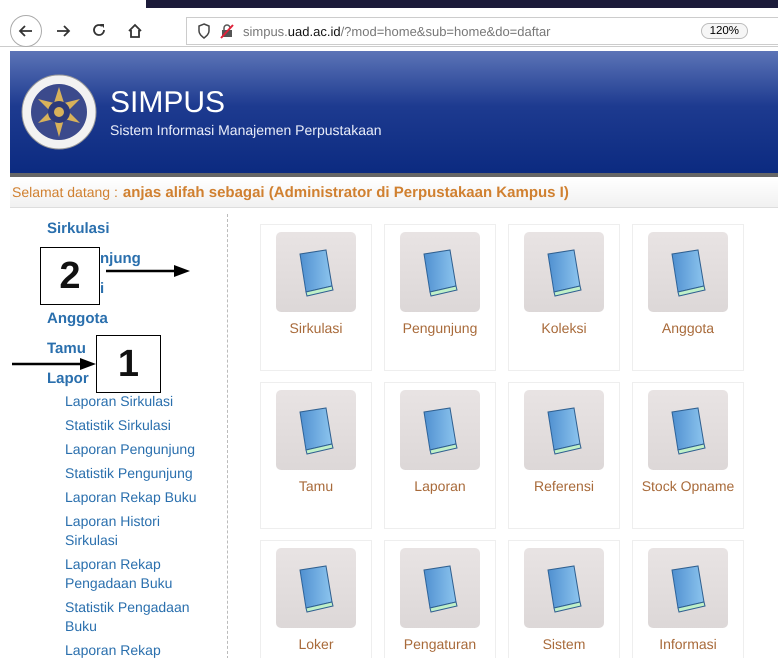 The width and height of the screenshot is (778, 658). What do you see at coordinates (688, 599) in the screenshot?
I see `menu-tile: Informasi` at bounding box center [688, 599].